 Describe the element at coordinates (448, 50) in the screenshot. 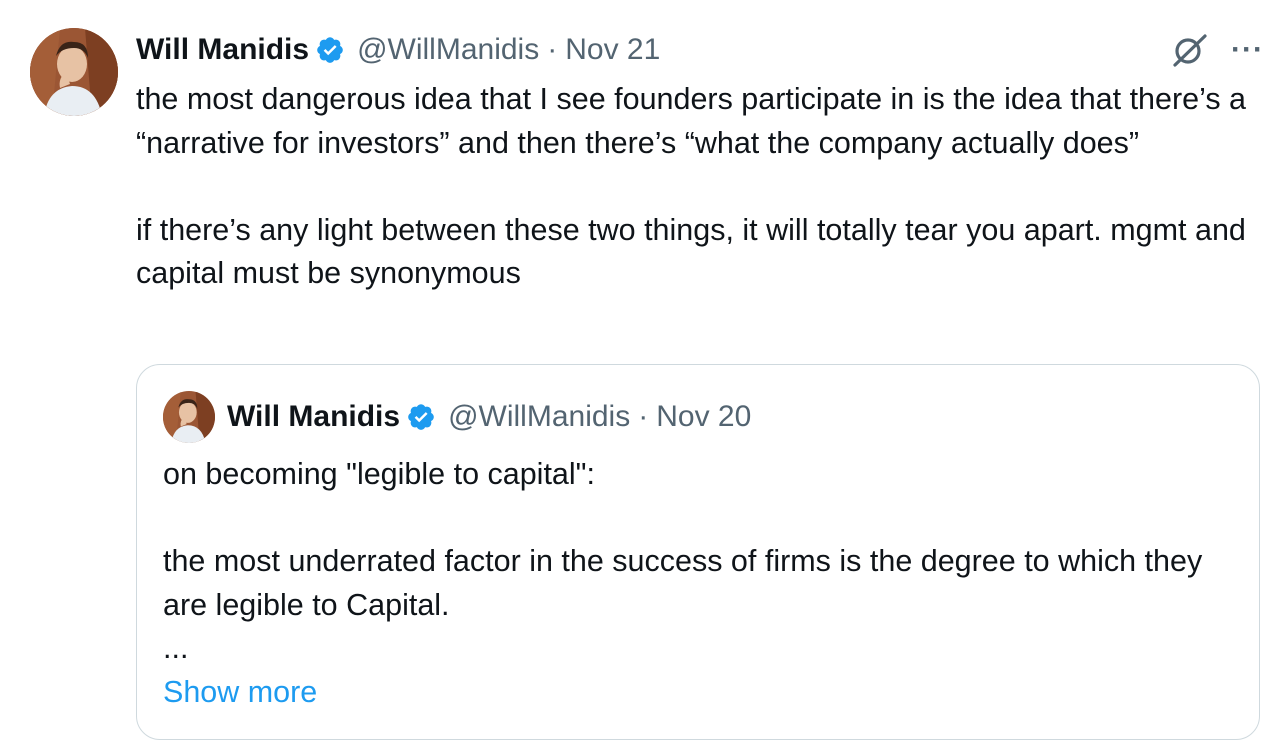

I see `author-handle: @WillManidis` at that location.